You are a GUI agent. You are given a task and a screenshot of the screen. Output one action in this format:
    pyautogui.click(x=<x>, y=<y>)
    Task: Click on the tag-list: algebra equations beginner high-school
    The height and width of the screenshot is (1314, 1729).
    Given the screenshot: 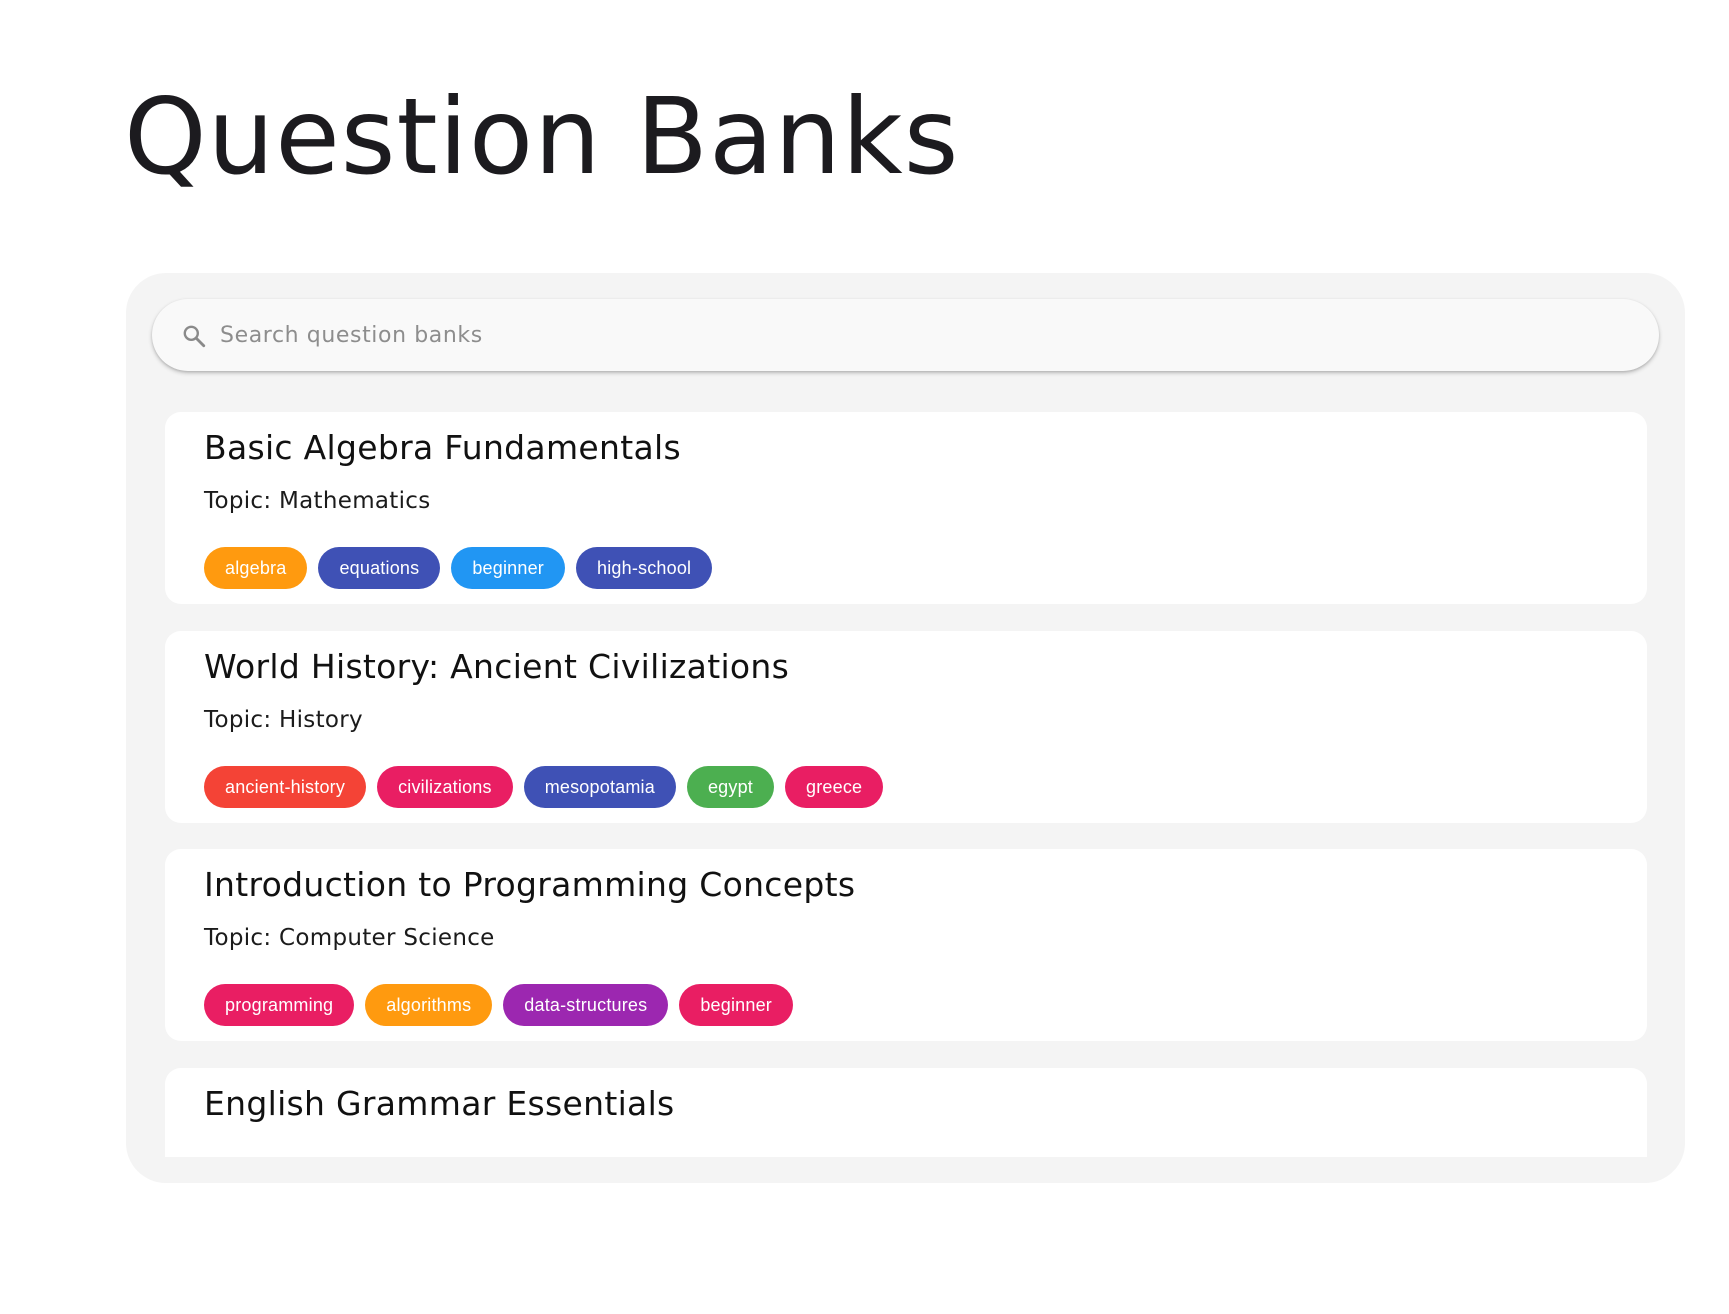 What is the action you would take?
    pyautogui.click(x=458, y=568)
    